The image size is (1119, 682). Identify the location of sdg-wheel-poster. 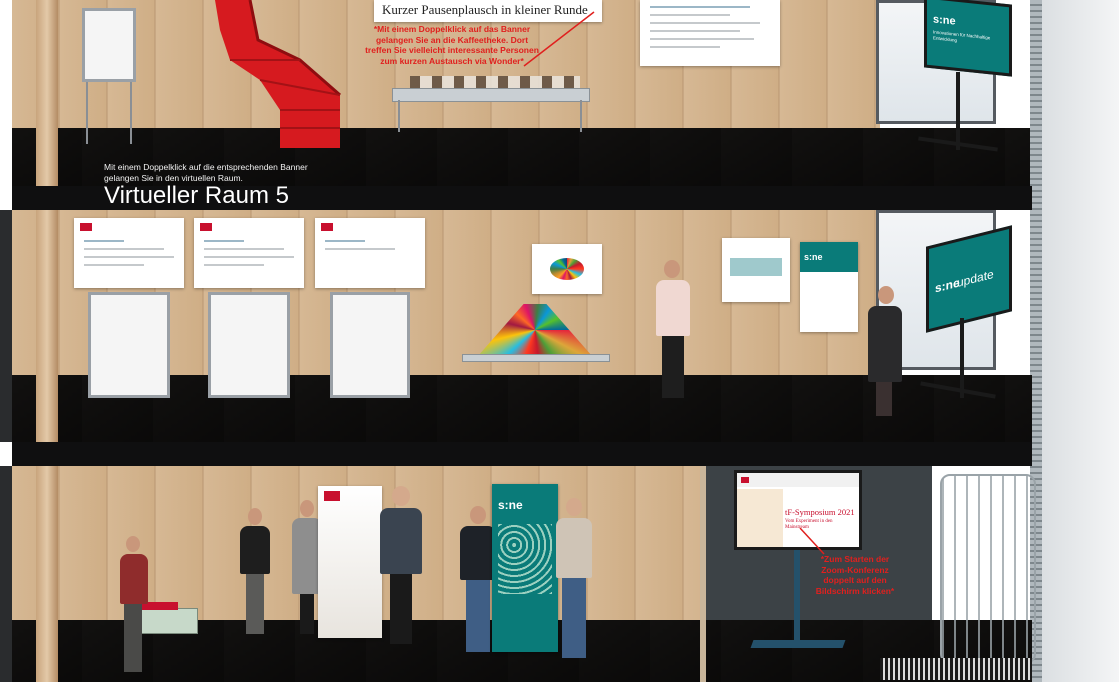
(567, 269).